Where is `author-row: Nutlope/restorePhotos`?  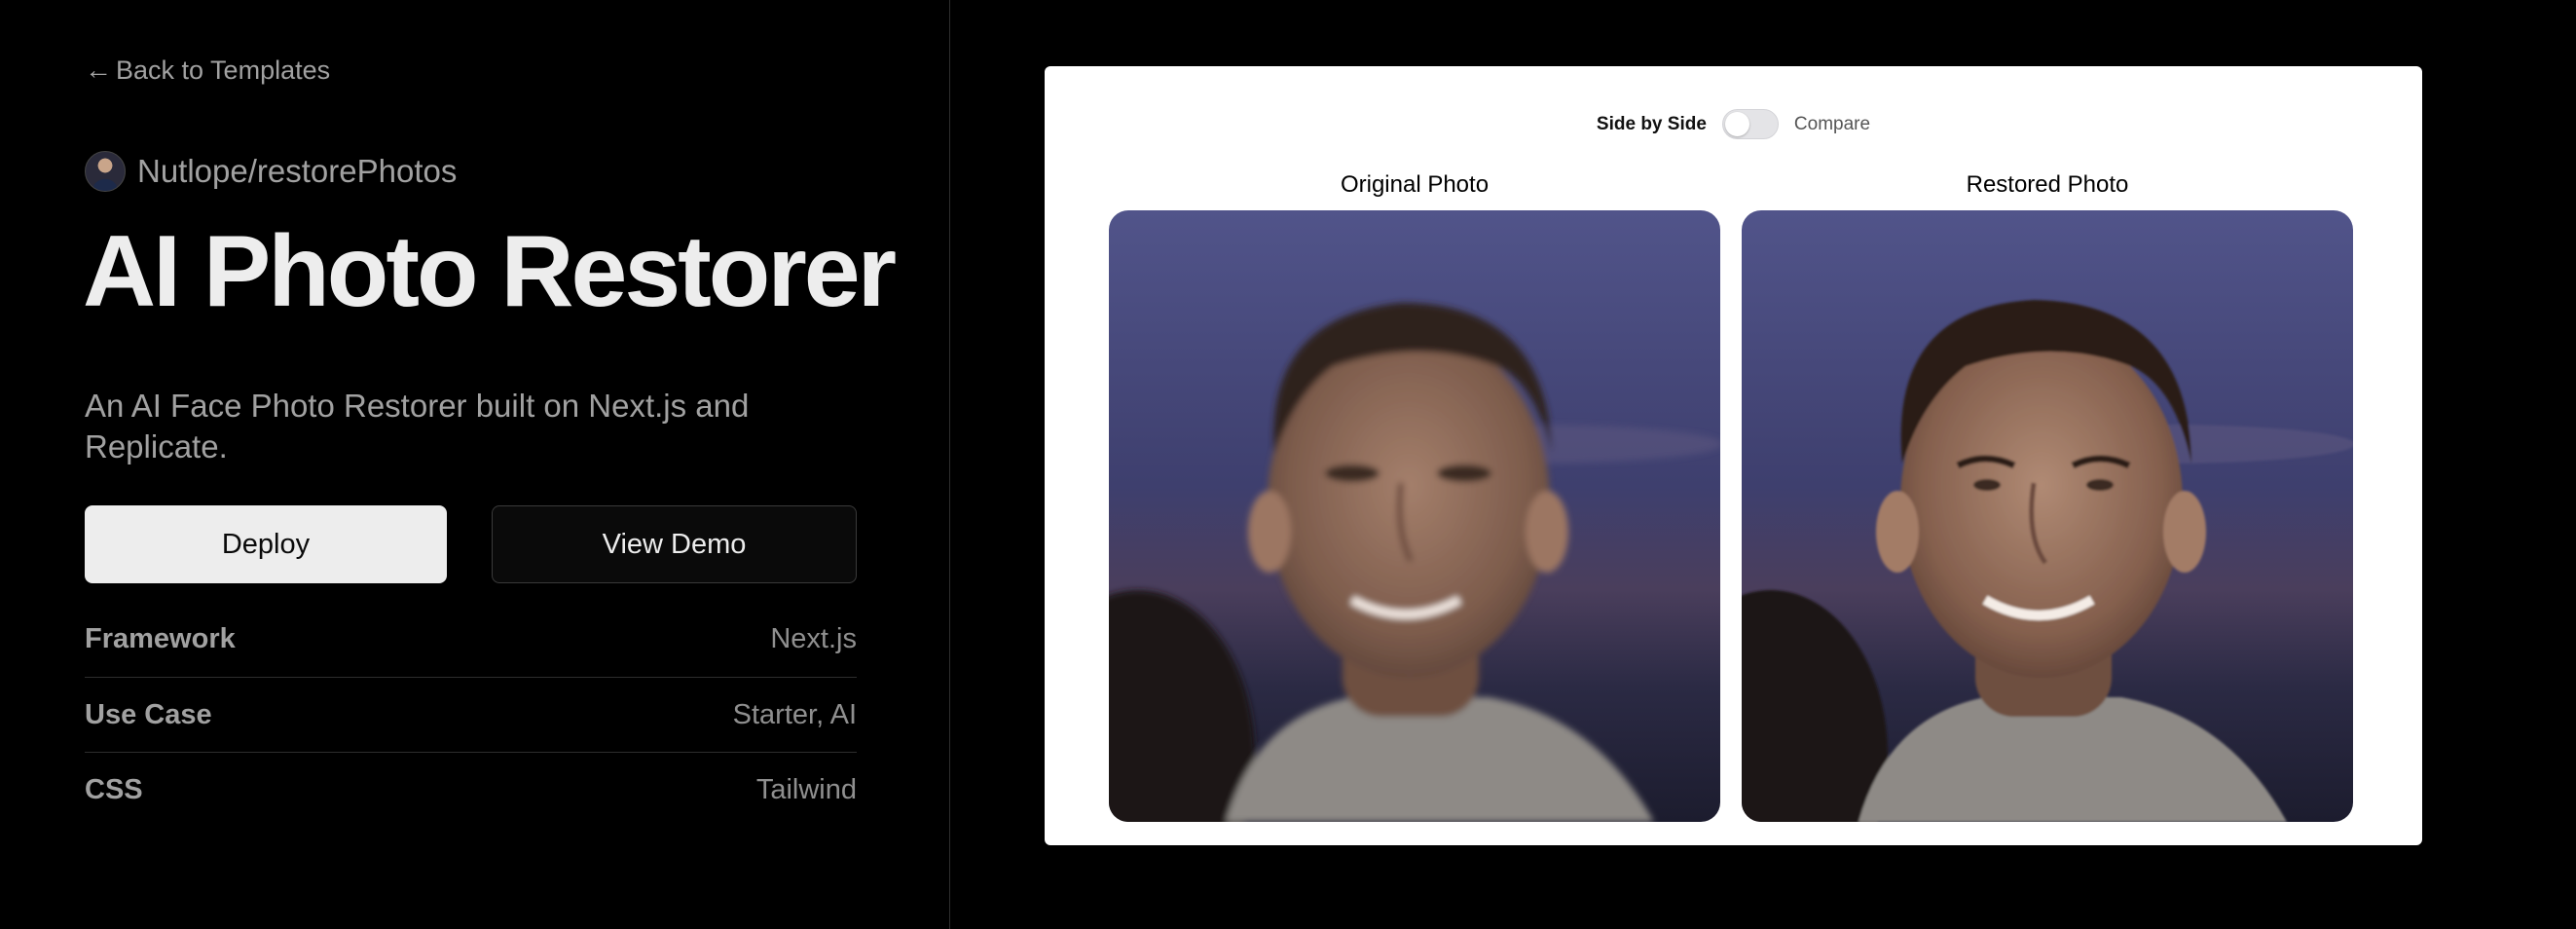 author-row: Nutlope/restorePhotos is located at coordinates (271, 171).